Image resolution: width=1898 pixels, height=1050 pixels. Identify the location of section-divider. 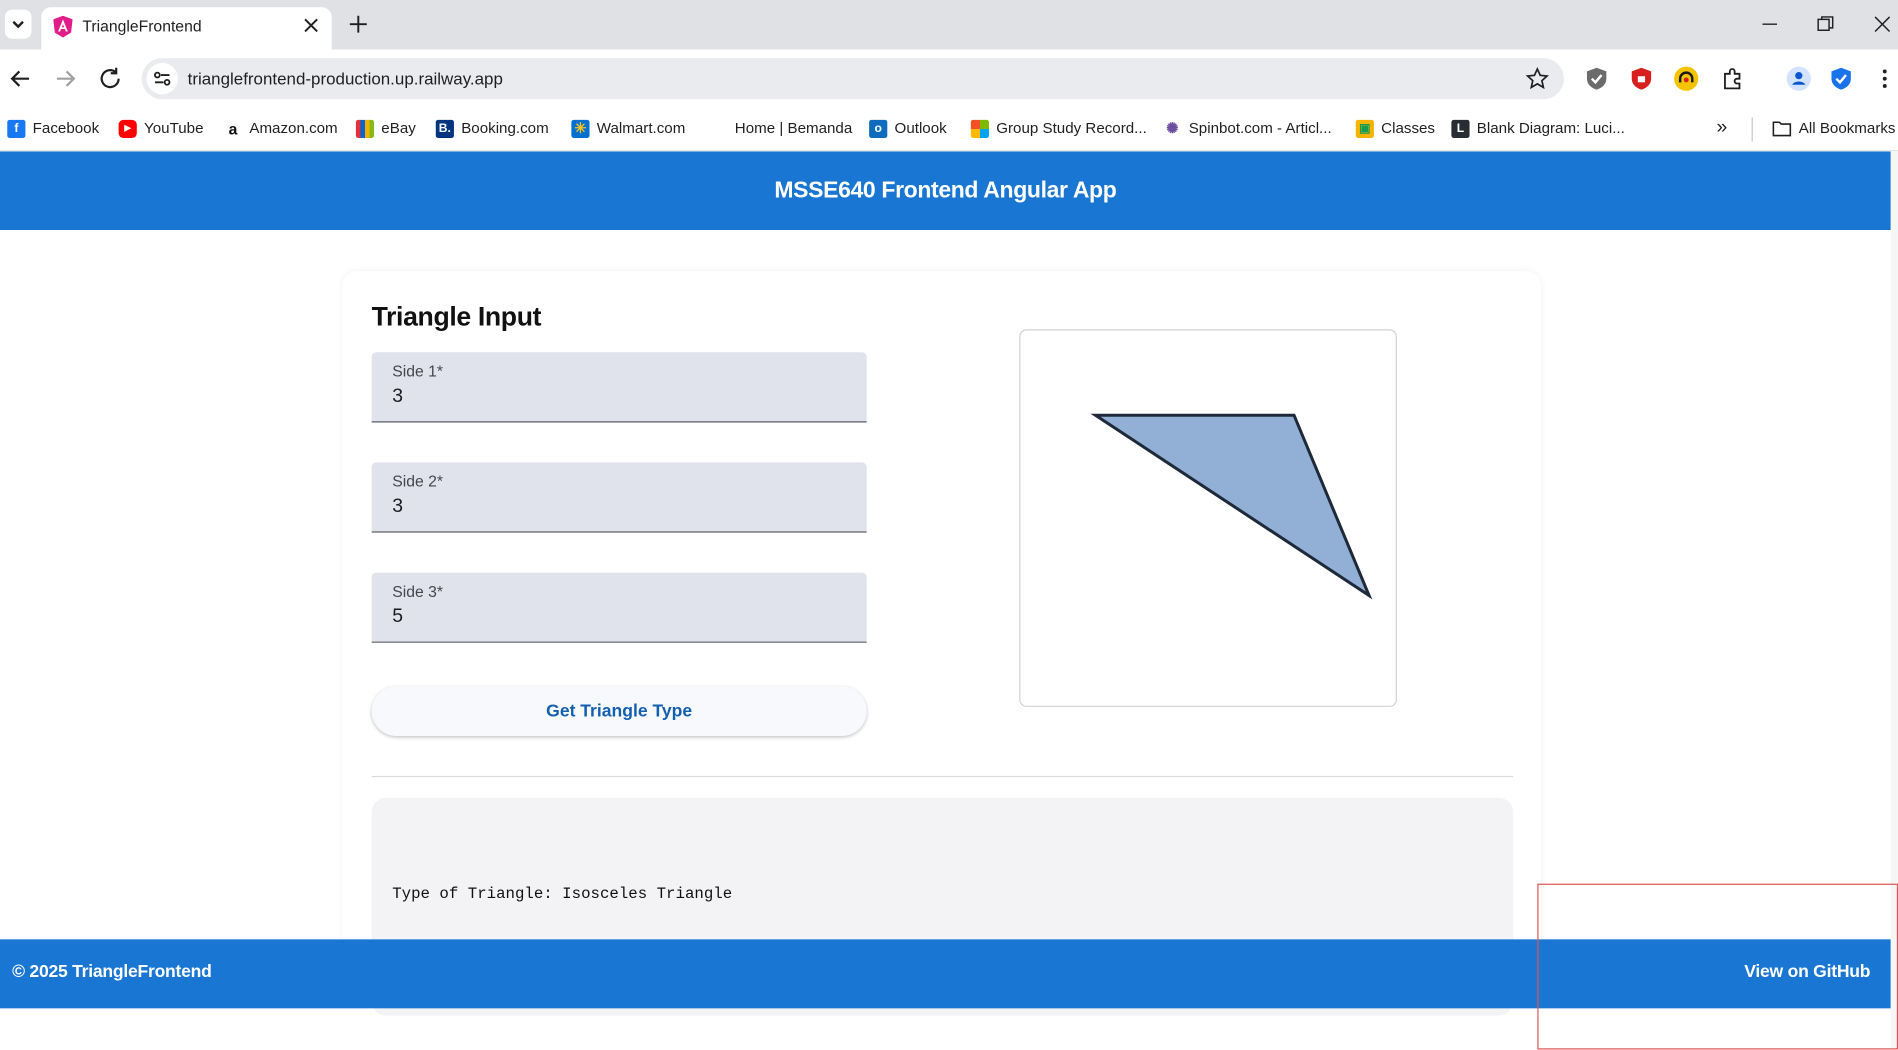
(942, 776).